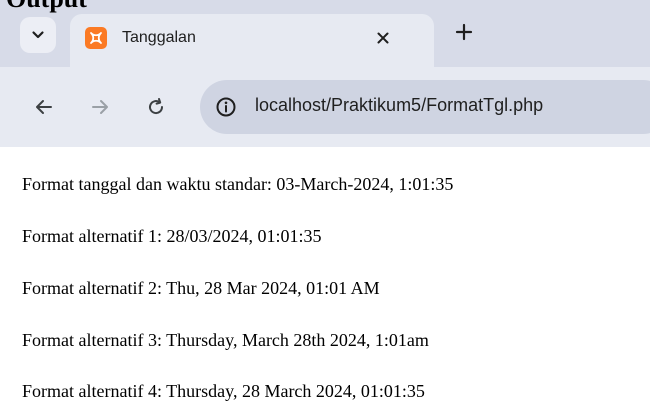 The image size is (650, 405). I want to click on arrow-left-icon, so click(44, 107).